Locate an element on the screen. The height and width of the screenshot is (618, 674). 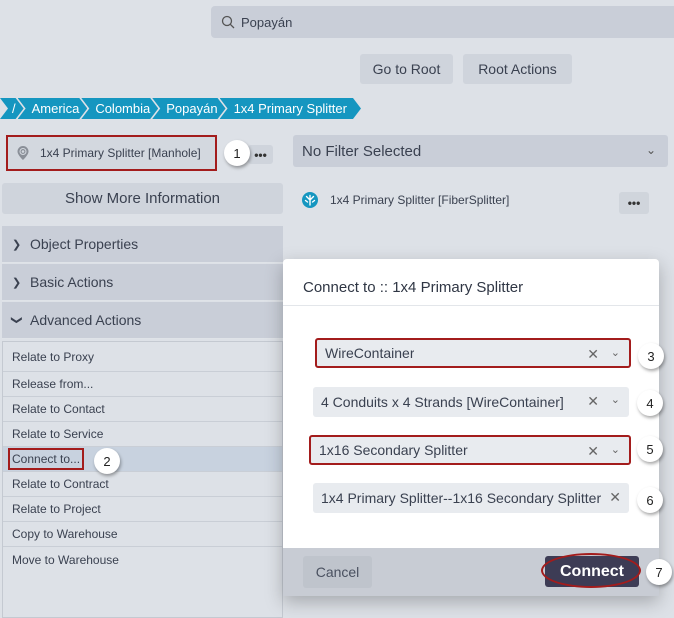
select-value: WireContainer is located at coordinates (370, 353).